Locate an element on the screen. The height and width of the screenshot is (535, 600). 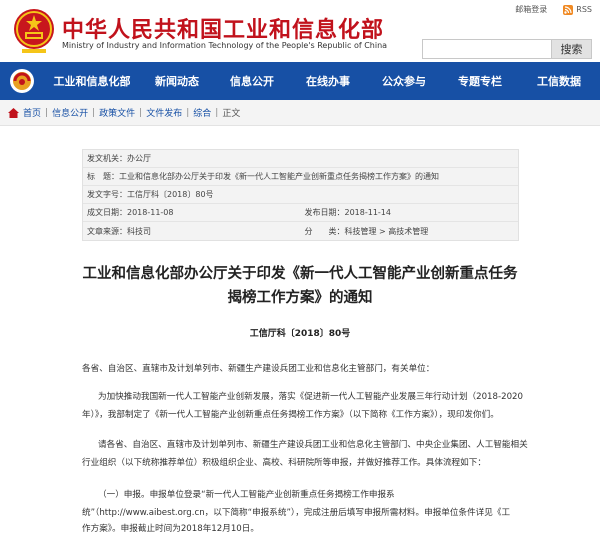
document-title-line-1: 工业和信息化部办公厅关于印发《新一代人工智能产业创新重点任务 is located at coordinates (300, 274).